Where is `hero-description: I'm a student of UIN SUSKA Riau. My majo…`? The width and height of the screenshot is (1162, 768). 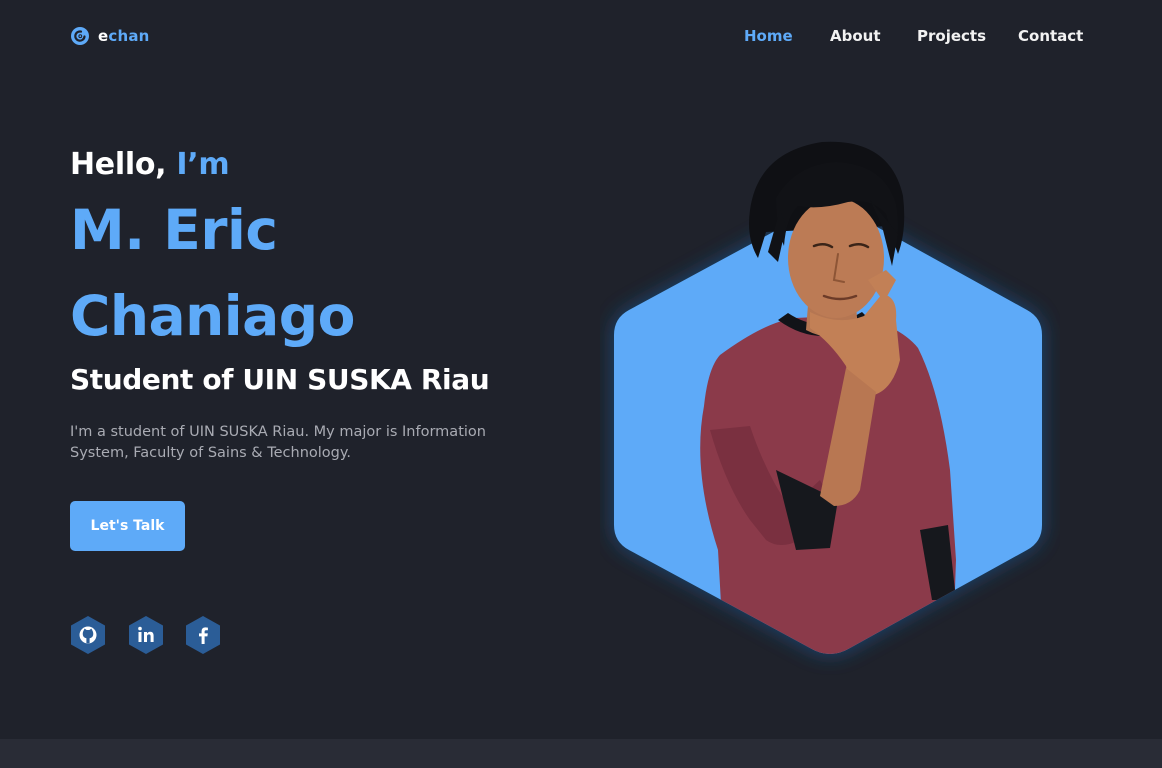 hero-description: I'm a student of UIN SUSKA Riau. My majo… is located at coordinates (278, 442).